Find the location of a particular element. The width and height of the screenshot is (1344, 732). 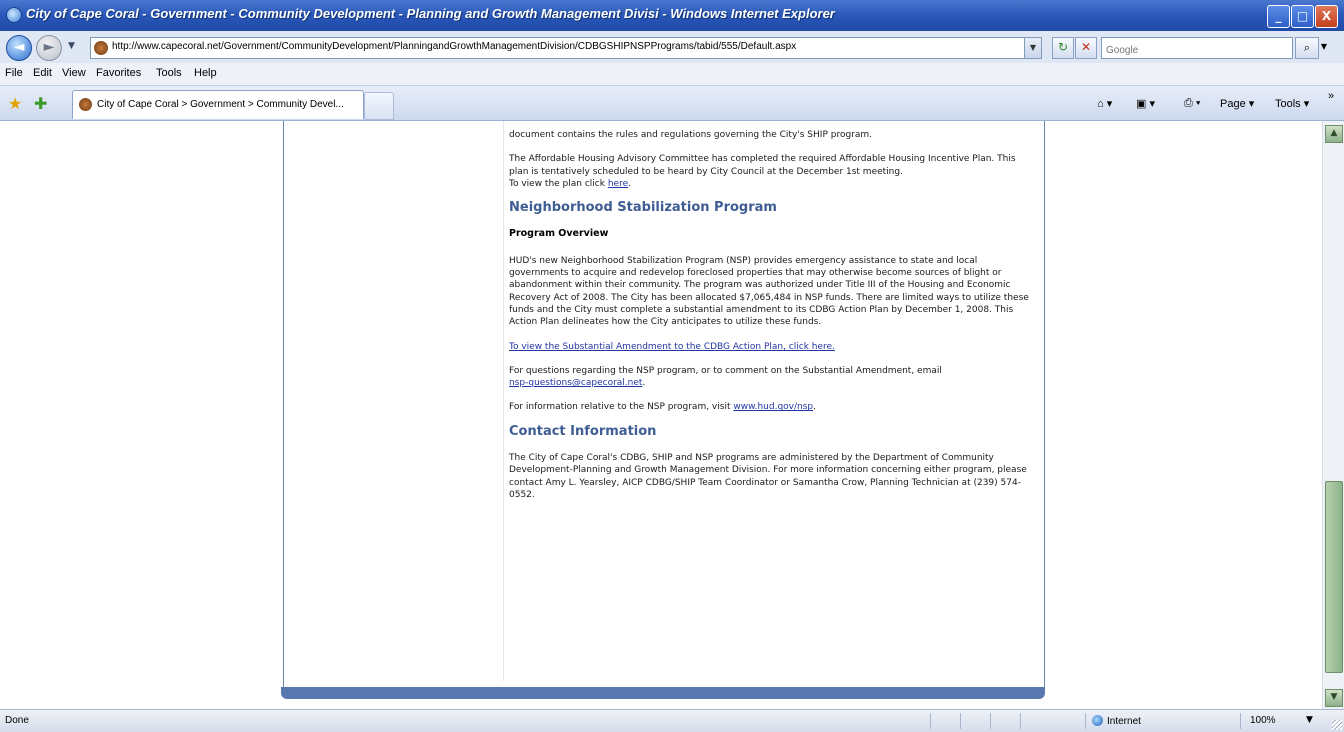

history-dropdown-icon: ▼ is located at coordinates (71, 46).